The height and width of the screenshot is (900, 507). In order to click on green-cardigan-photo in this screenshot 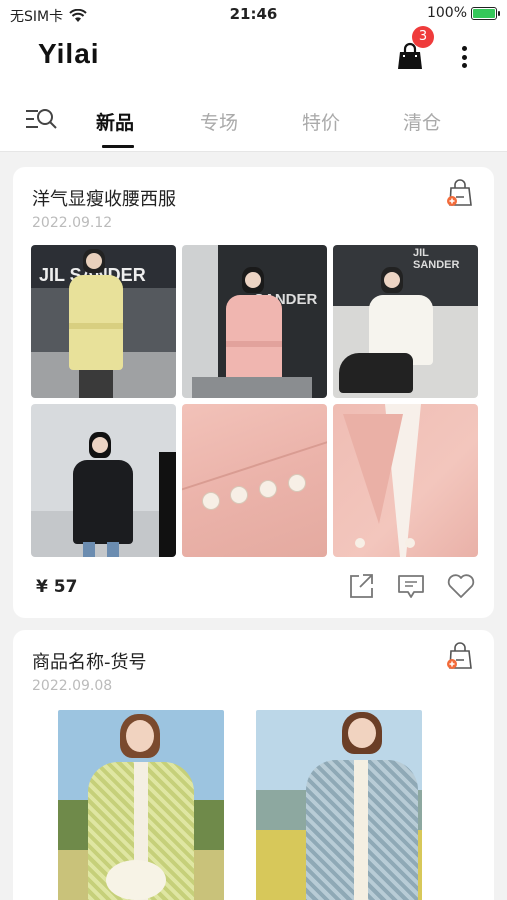, I will do `click(141, 805)`.